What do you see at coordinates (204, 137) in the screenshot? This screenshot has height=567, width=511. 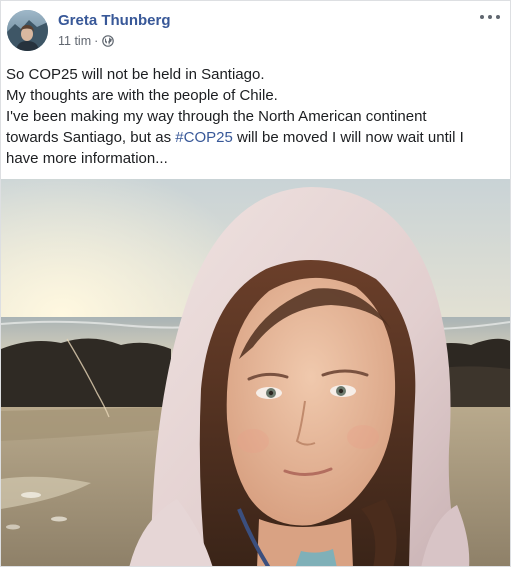 I see `hashtag-link: #COP25` at bounding box center [204, 137].